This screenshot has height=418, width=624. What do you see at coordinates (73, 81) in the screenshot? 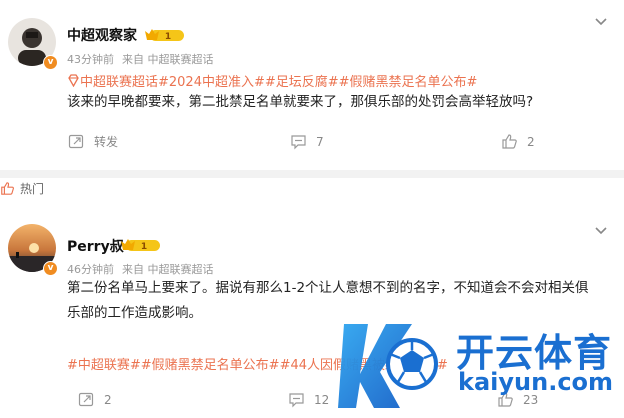
I see `super-topic-icon` at bounding box center [73, 81].